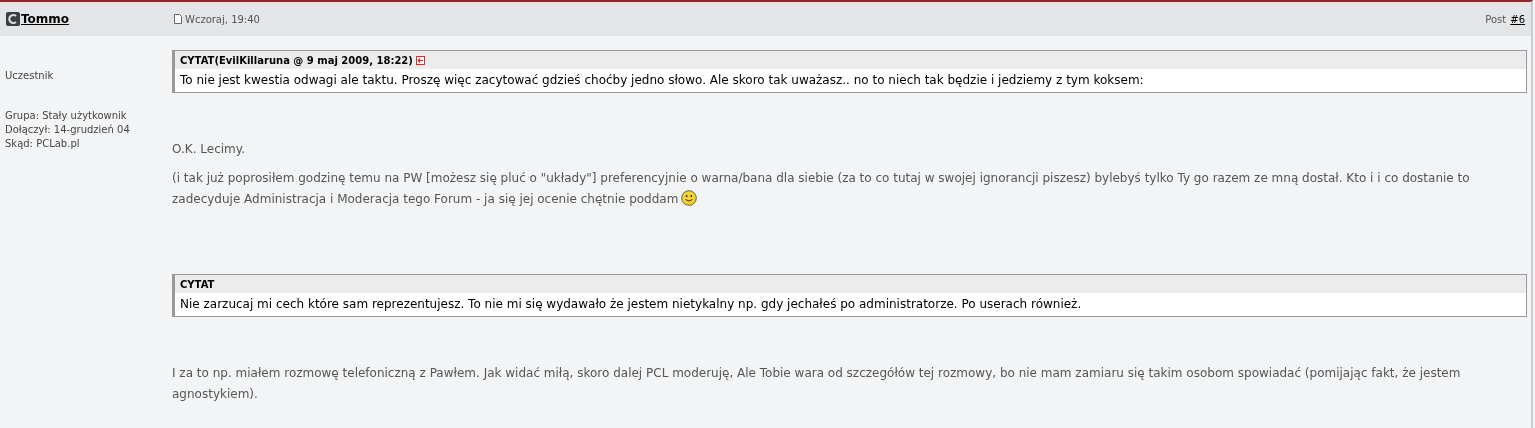 This screenshot has height=428, width=1535. What do you see at coordinates (222, 19) in the screenshot?
I see `post-date: Wczoraj, 19:40` at bounding box center [222, 19].